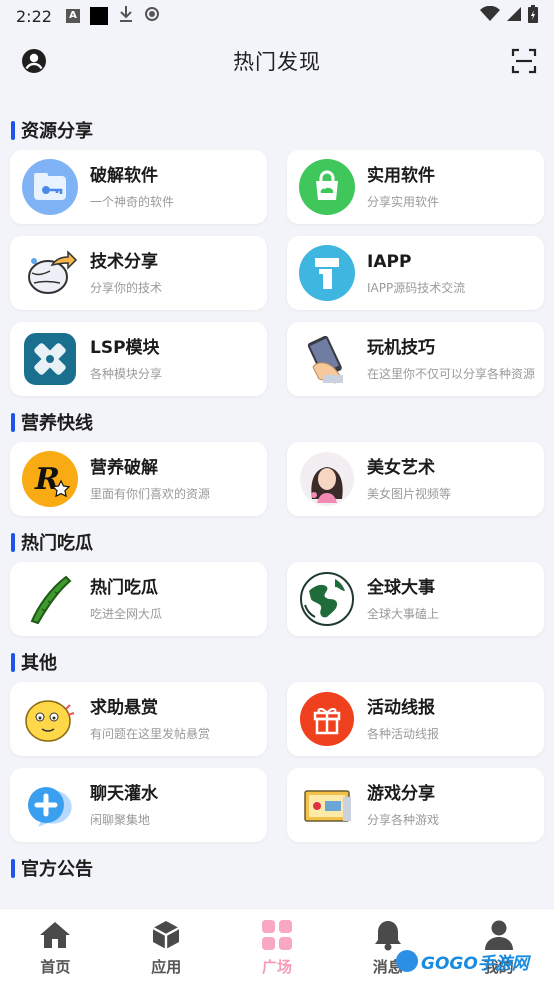  What do you see at coordinates (403, 733) in the screenshot?
I see `card-desc: 各种活动线报` at bounding box center [403, 733].